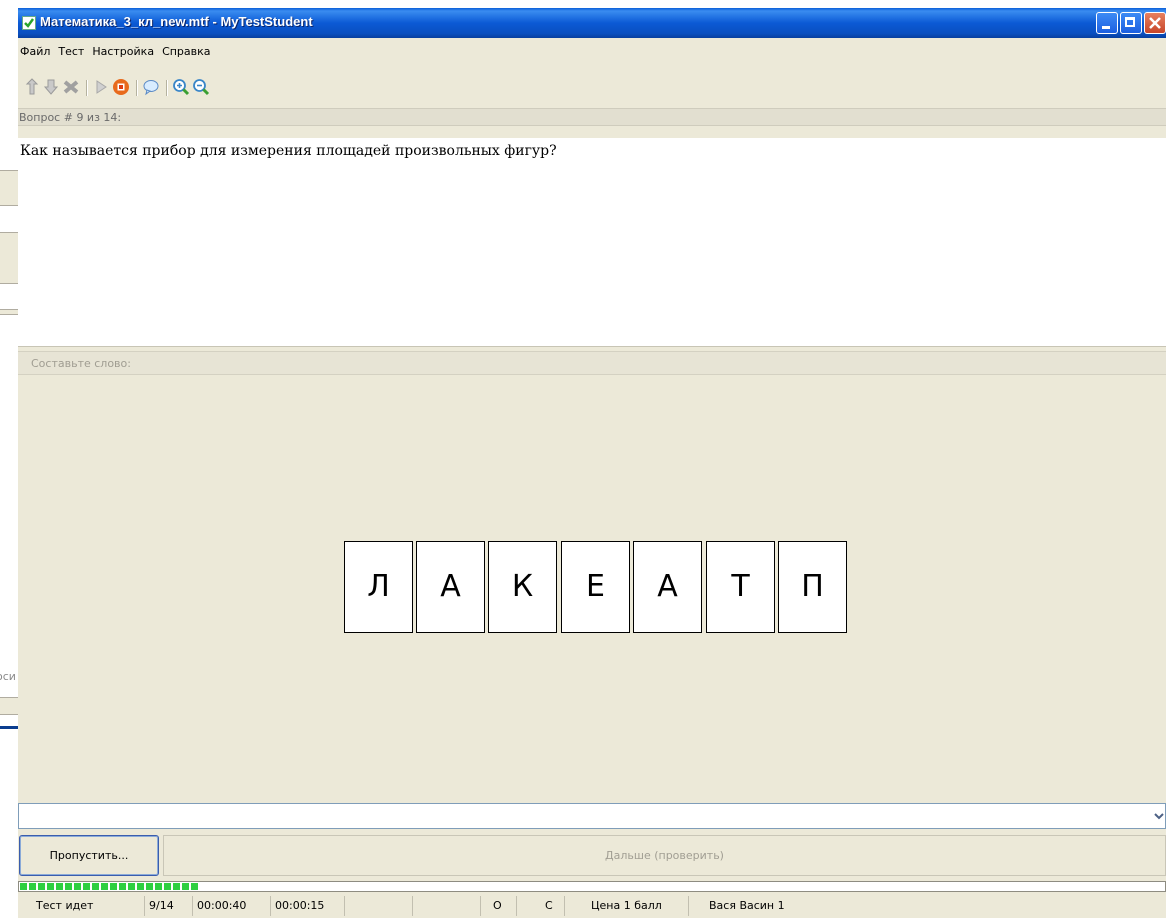 This screenshot has width=1166, height=918. I want to click on app-checkmark-icon, so click(29, 23).